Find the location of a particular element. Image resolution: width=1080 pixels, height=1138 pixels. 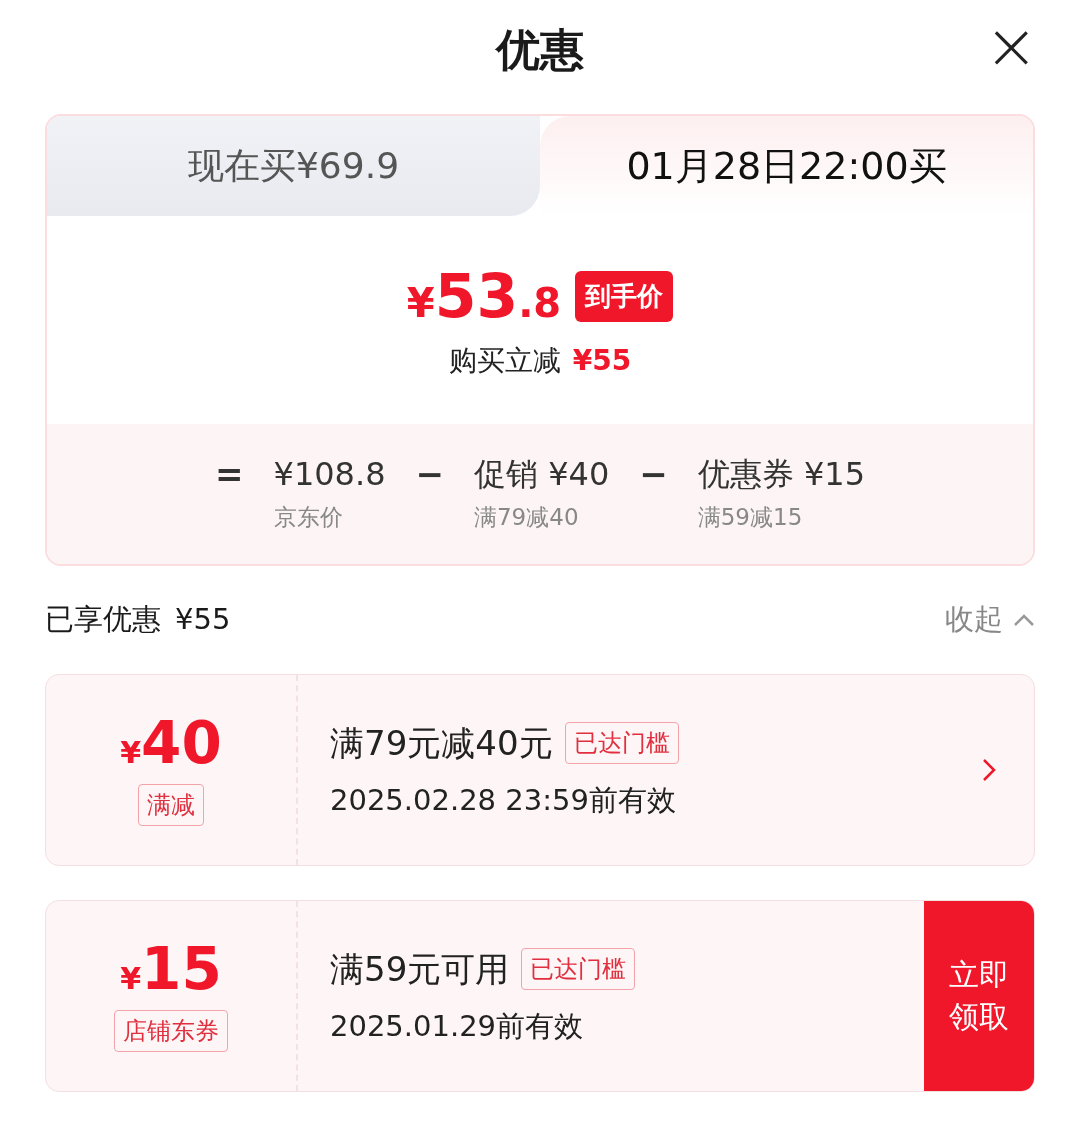

coupon-type-tag: 店铺东券 is located at coordinates (171, 1031).